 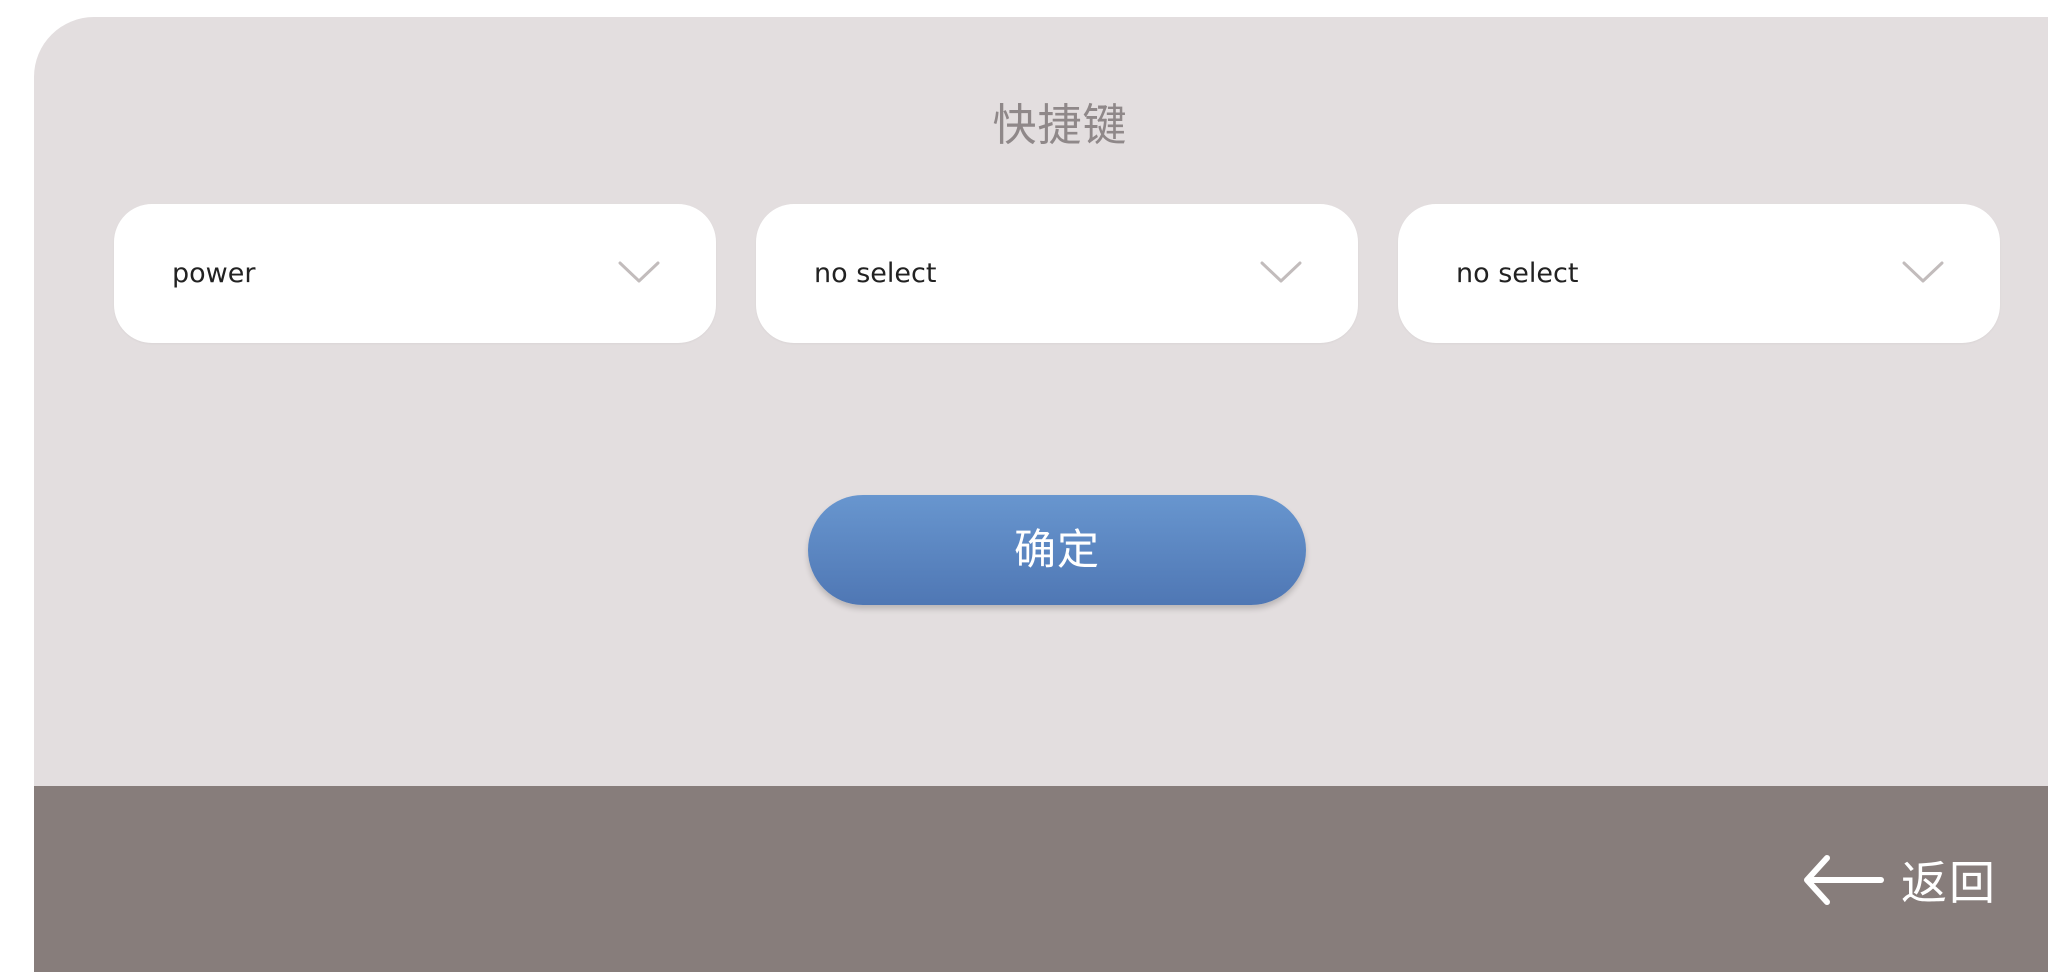 What do you see at coordinates (1844, 880) in the screenshot?
I see `arrow-left-icon` at bounding box center [1844, 880].